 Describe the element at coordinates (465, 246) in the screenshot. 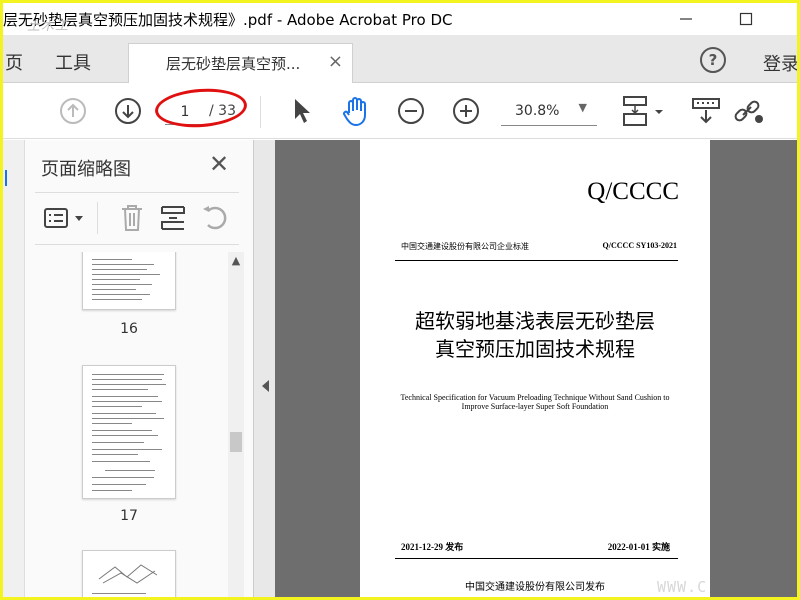

I see `header-left: 中国交通建设股份有限公司企业标准` at that location.